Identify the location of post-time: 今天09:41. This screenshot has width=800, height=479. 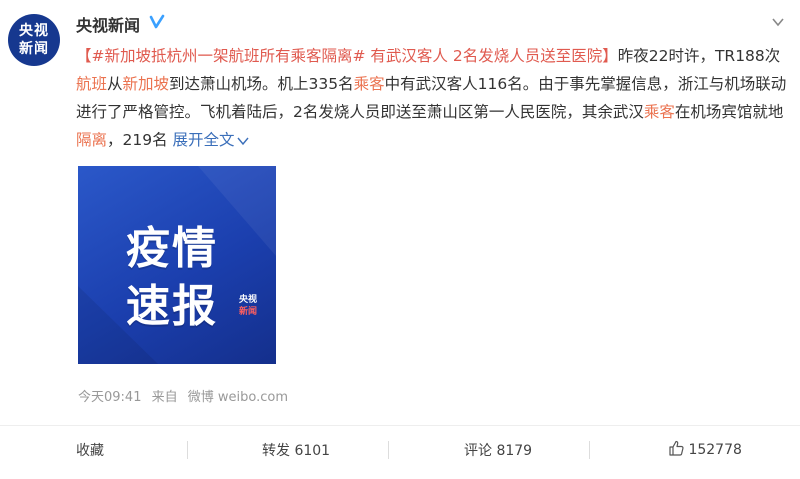
(109, 397).